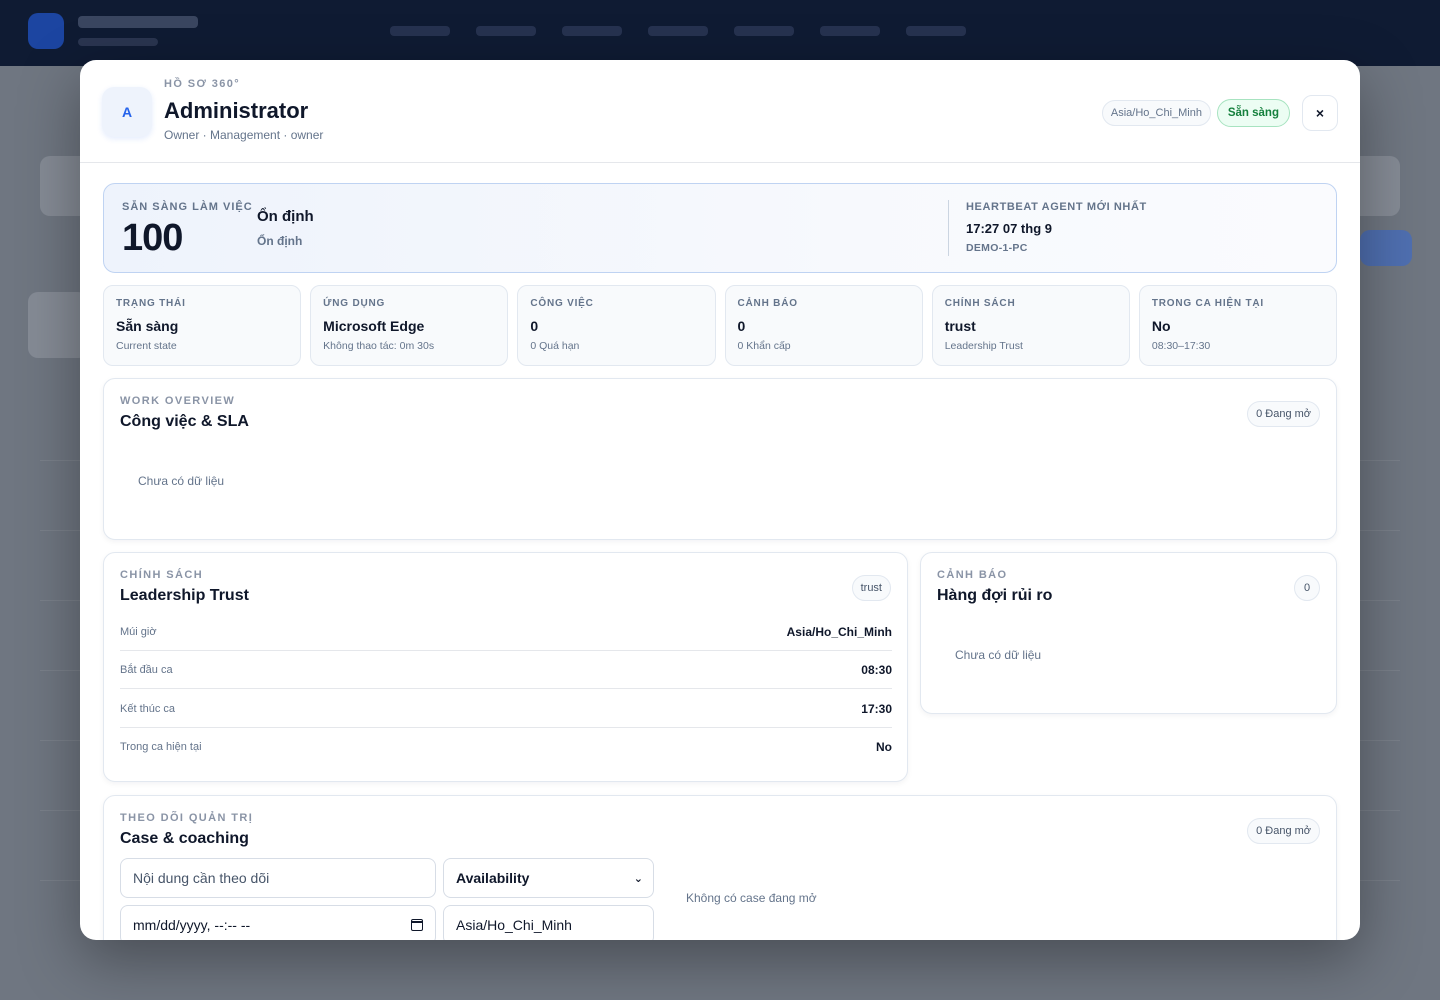  What do you see at coordinates (997, 248) in the screenshot?
I see `heartbeat-host: DEMO-1-PC` at bounding box center [997, 248].